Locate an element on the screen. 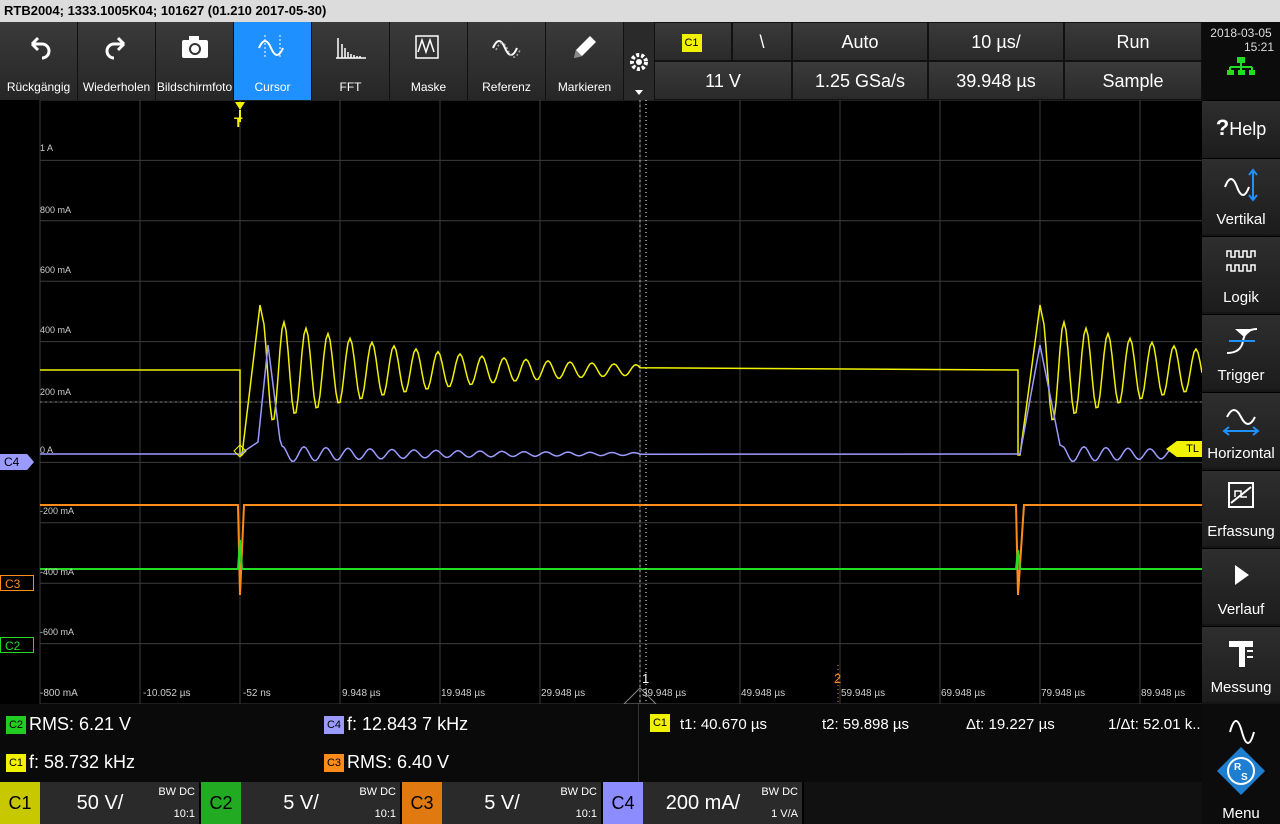 The height and width of the screenshot is (824, 1280). channel-c3-settings: C3 5 V/ BW DC 10:1 is located at coordinates (502, 803).